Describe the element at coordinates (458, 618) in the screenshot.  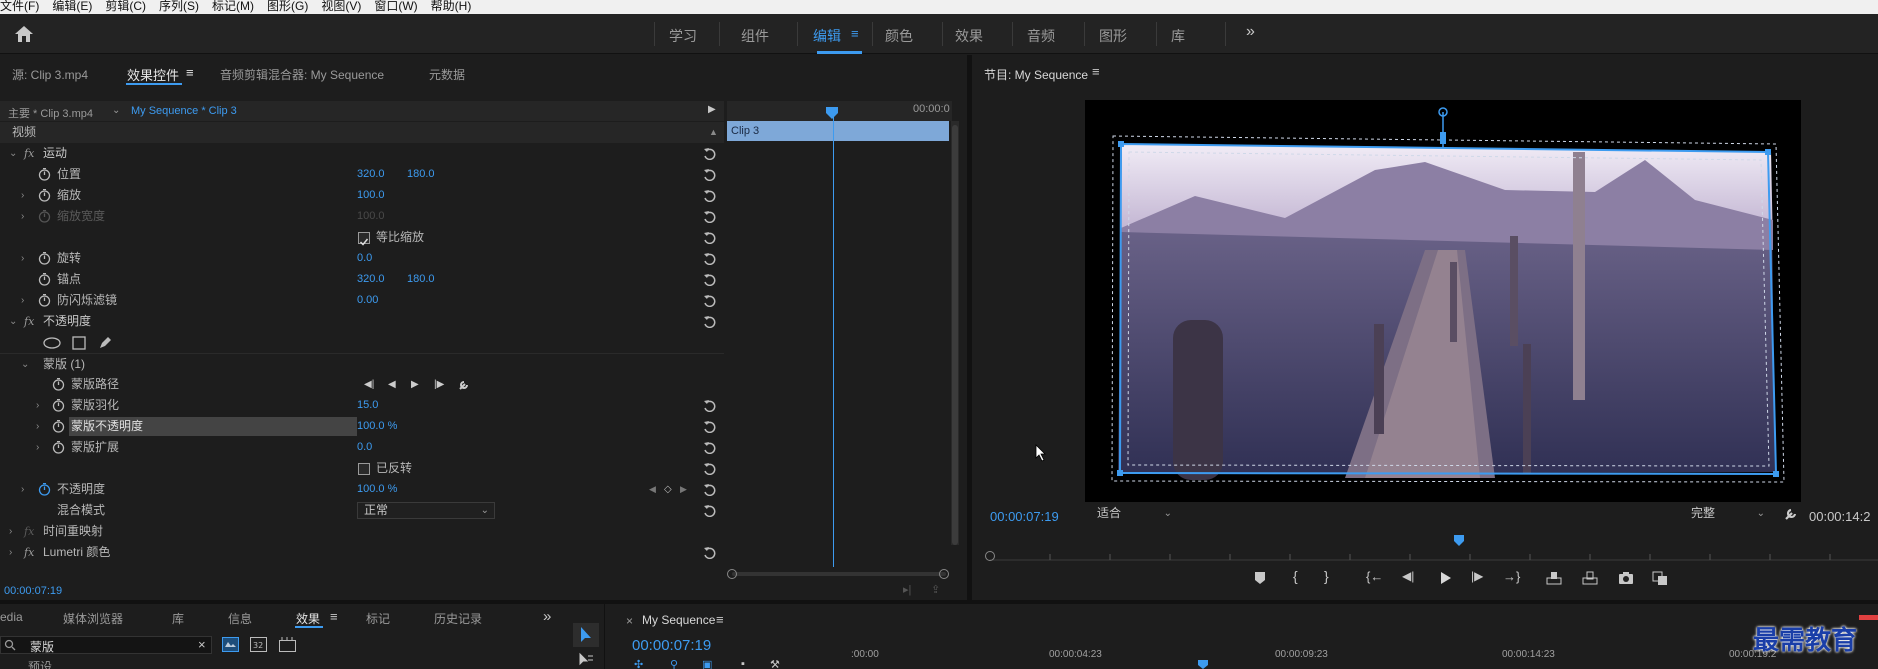
I see `tab-history: 历史记录` at that location.